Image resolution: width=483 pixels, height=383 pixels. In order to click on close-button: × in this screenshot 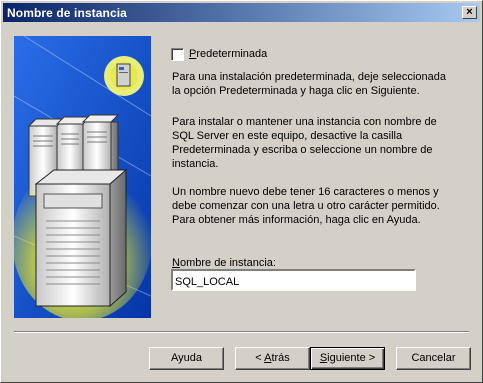, I will do `click(469, 12)`.